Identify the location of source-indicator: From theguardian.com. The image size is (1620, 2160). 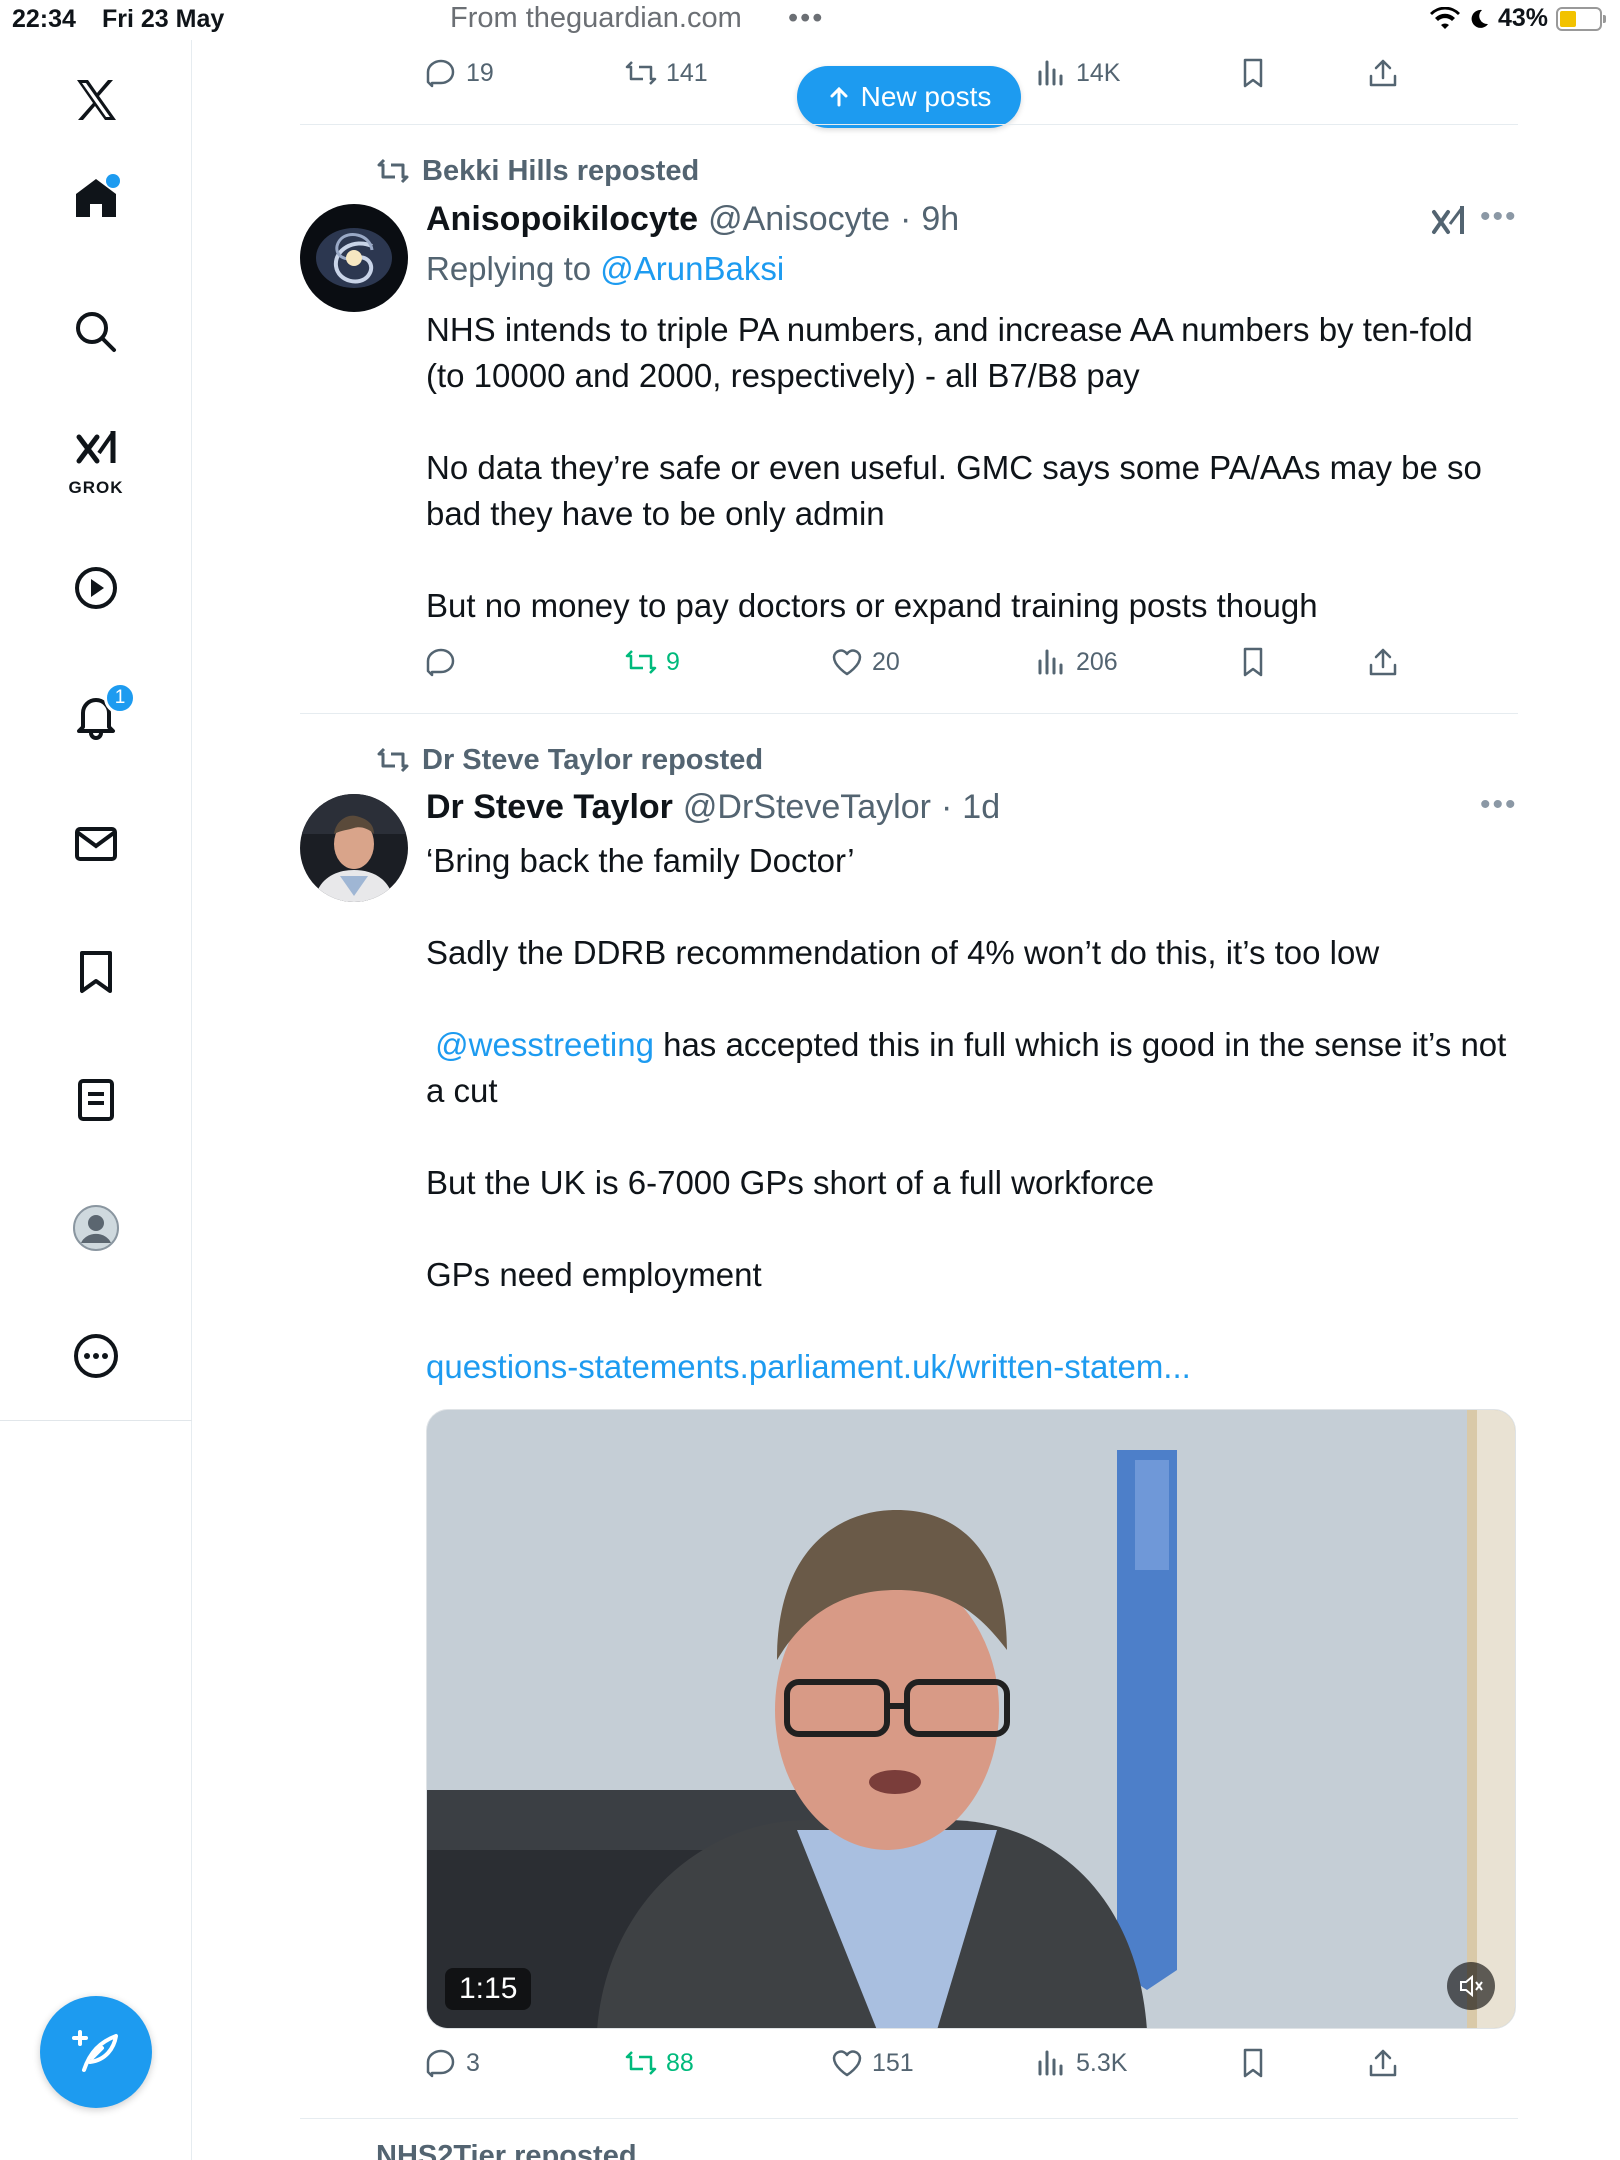
(596, 18).